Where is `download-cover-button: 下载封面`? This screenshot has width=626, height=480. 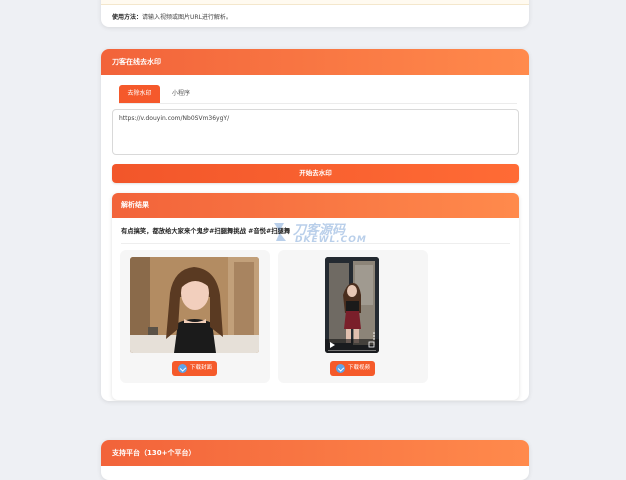
download-cover-button: 下载封面 is located at coordinates (194, 368).